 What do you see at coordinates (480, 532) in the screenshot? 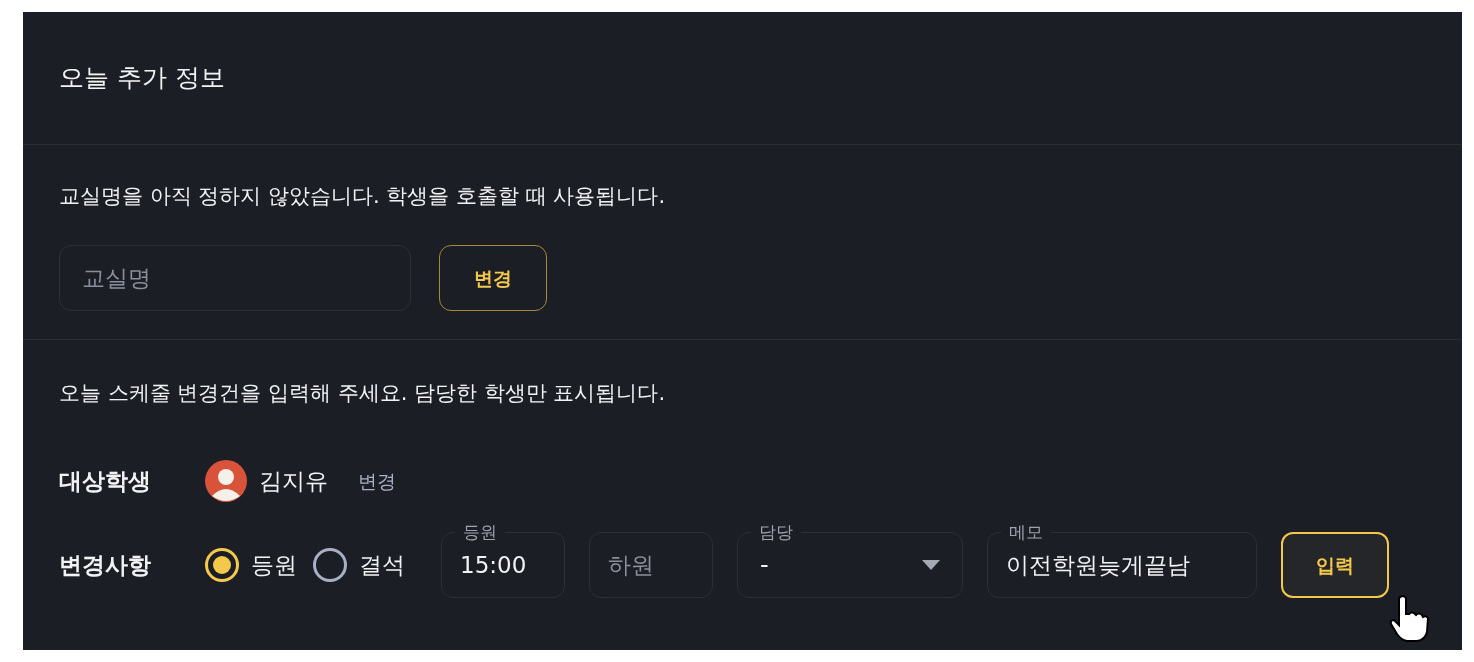
I see `field-label: 등원` at bounding box center [480, 532].